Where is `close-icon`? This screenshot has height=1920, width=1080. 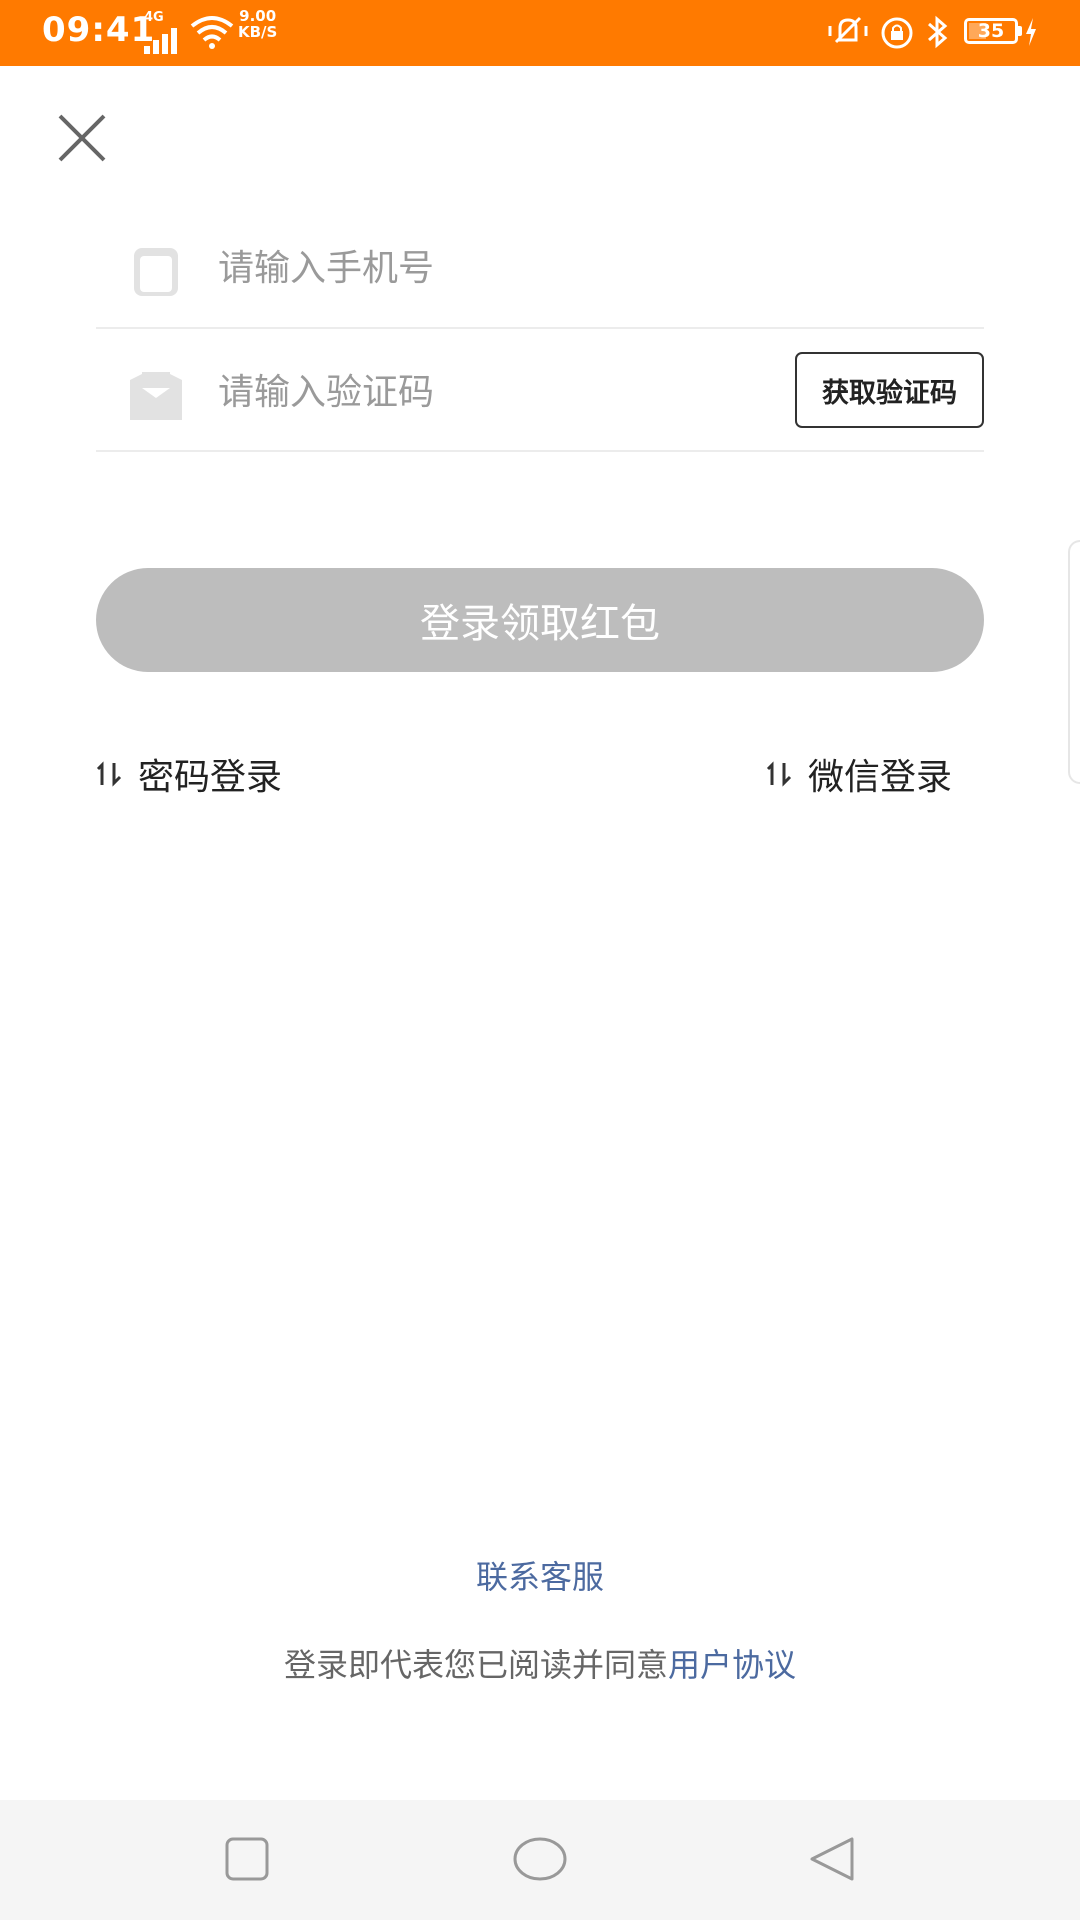
close-icon is located at coordinates (82, 138).